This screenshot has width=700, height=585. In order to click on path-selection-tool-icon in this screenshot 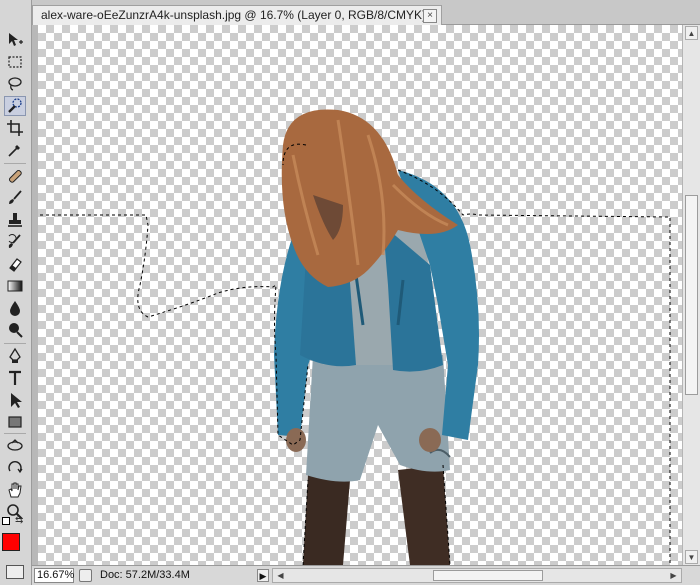, I will do `click(16, 400)`.